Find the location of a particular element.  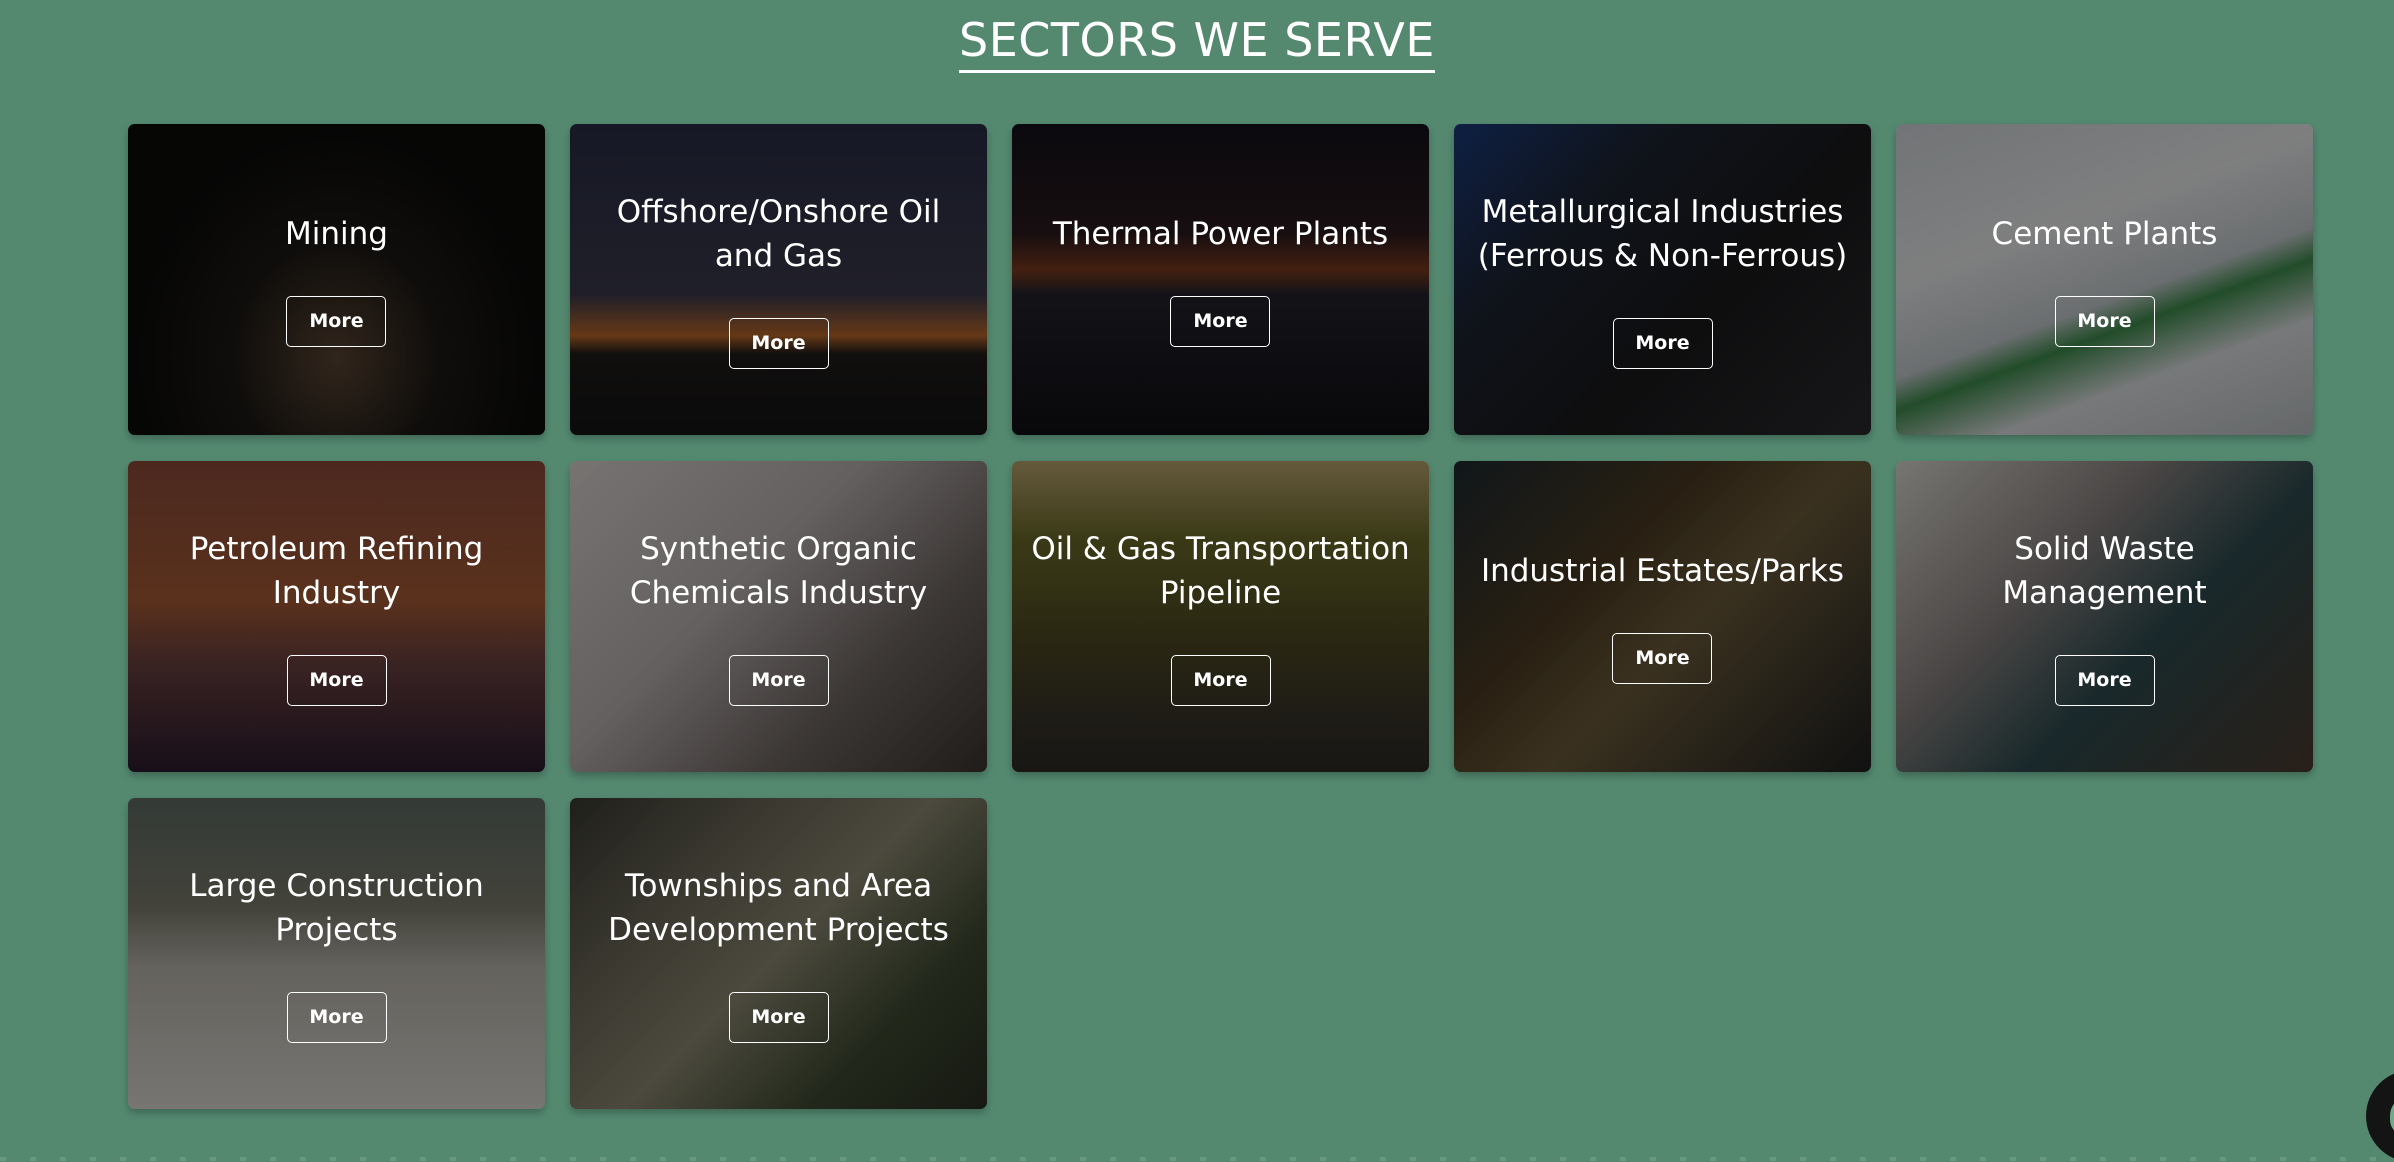

section-header: SECTORS WE SERVE is located at coordinates (1197, 43).